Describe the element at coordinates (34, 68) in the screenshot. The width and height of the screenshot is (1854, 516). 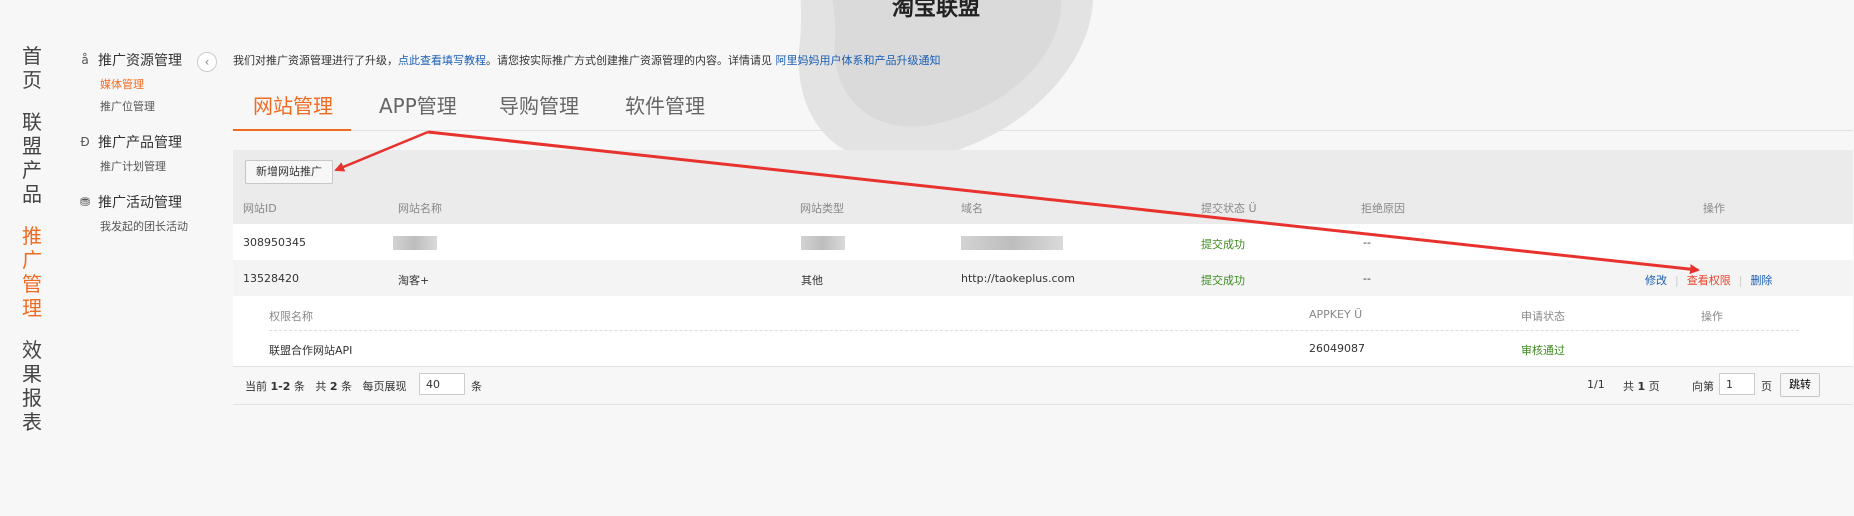
I see `main-nav-home: 首页` at that location.